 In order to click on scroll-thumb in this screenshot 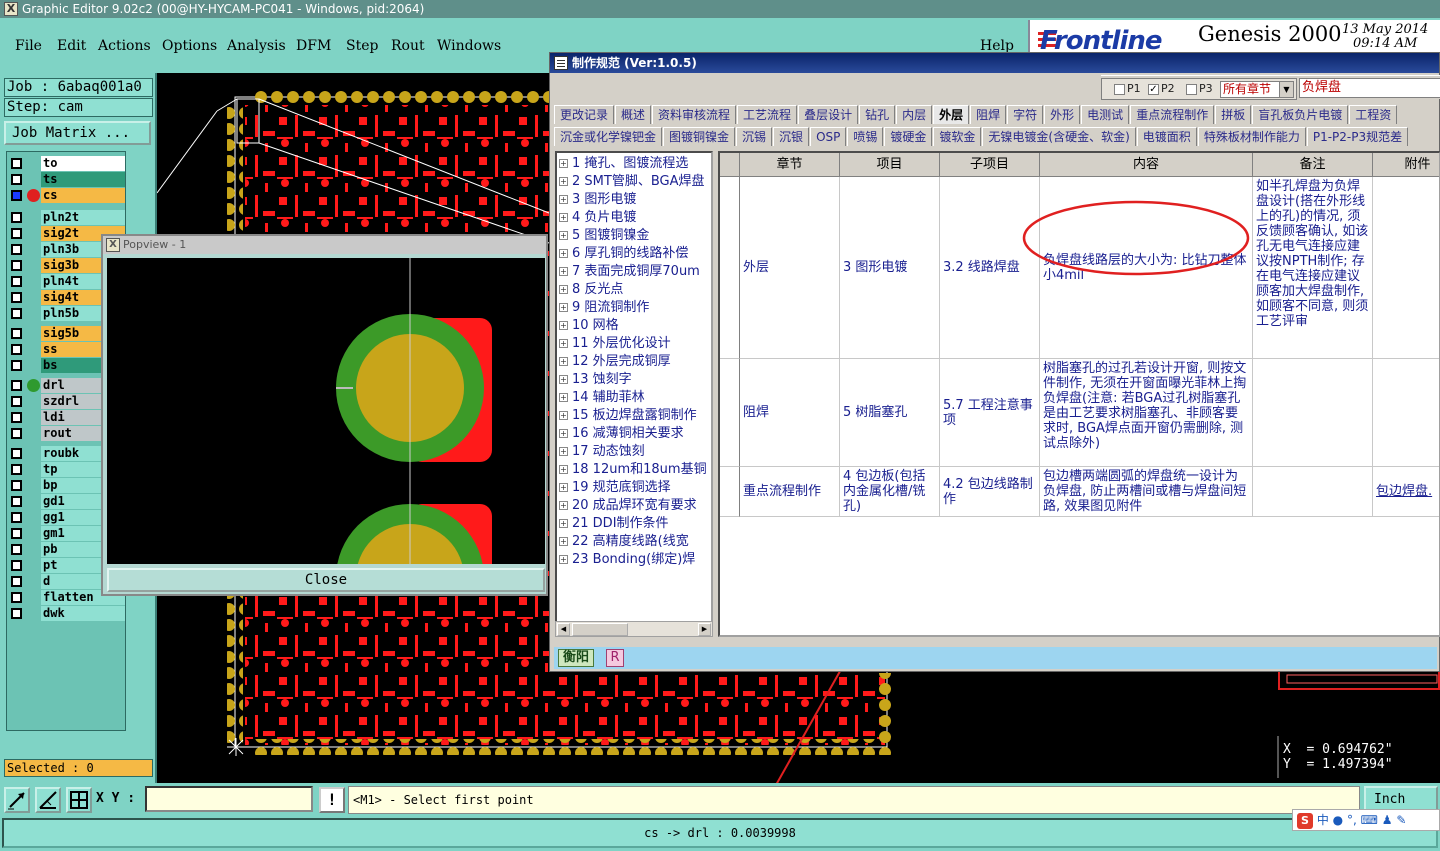, I will do `click(600, 629)`.